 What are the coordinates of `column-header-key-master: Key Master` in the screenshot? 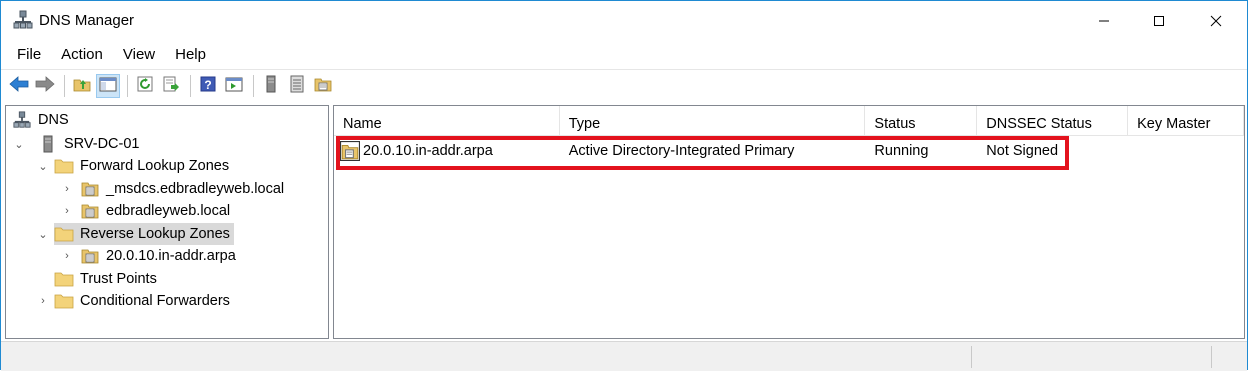 It's located at (1186, 121).